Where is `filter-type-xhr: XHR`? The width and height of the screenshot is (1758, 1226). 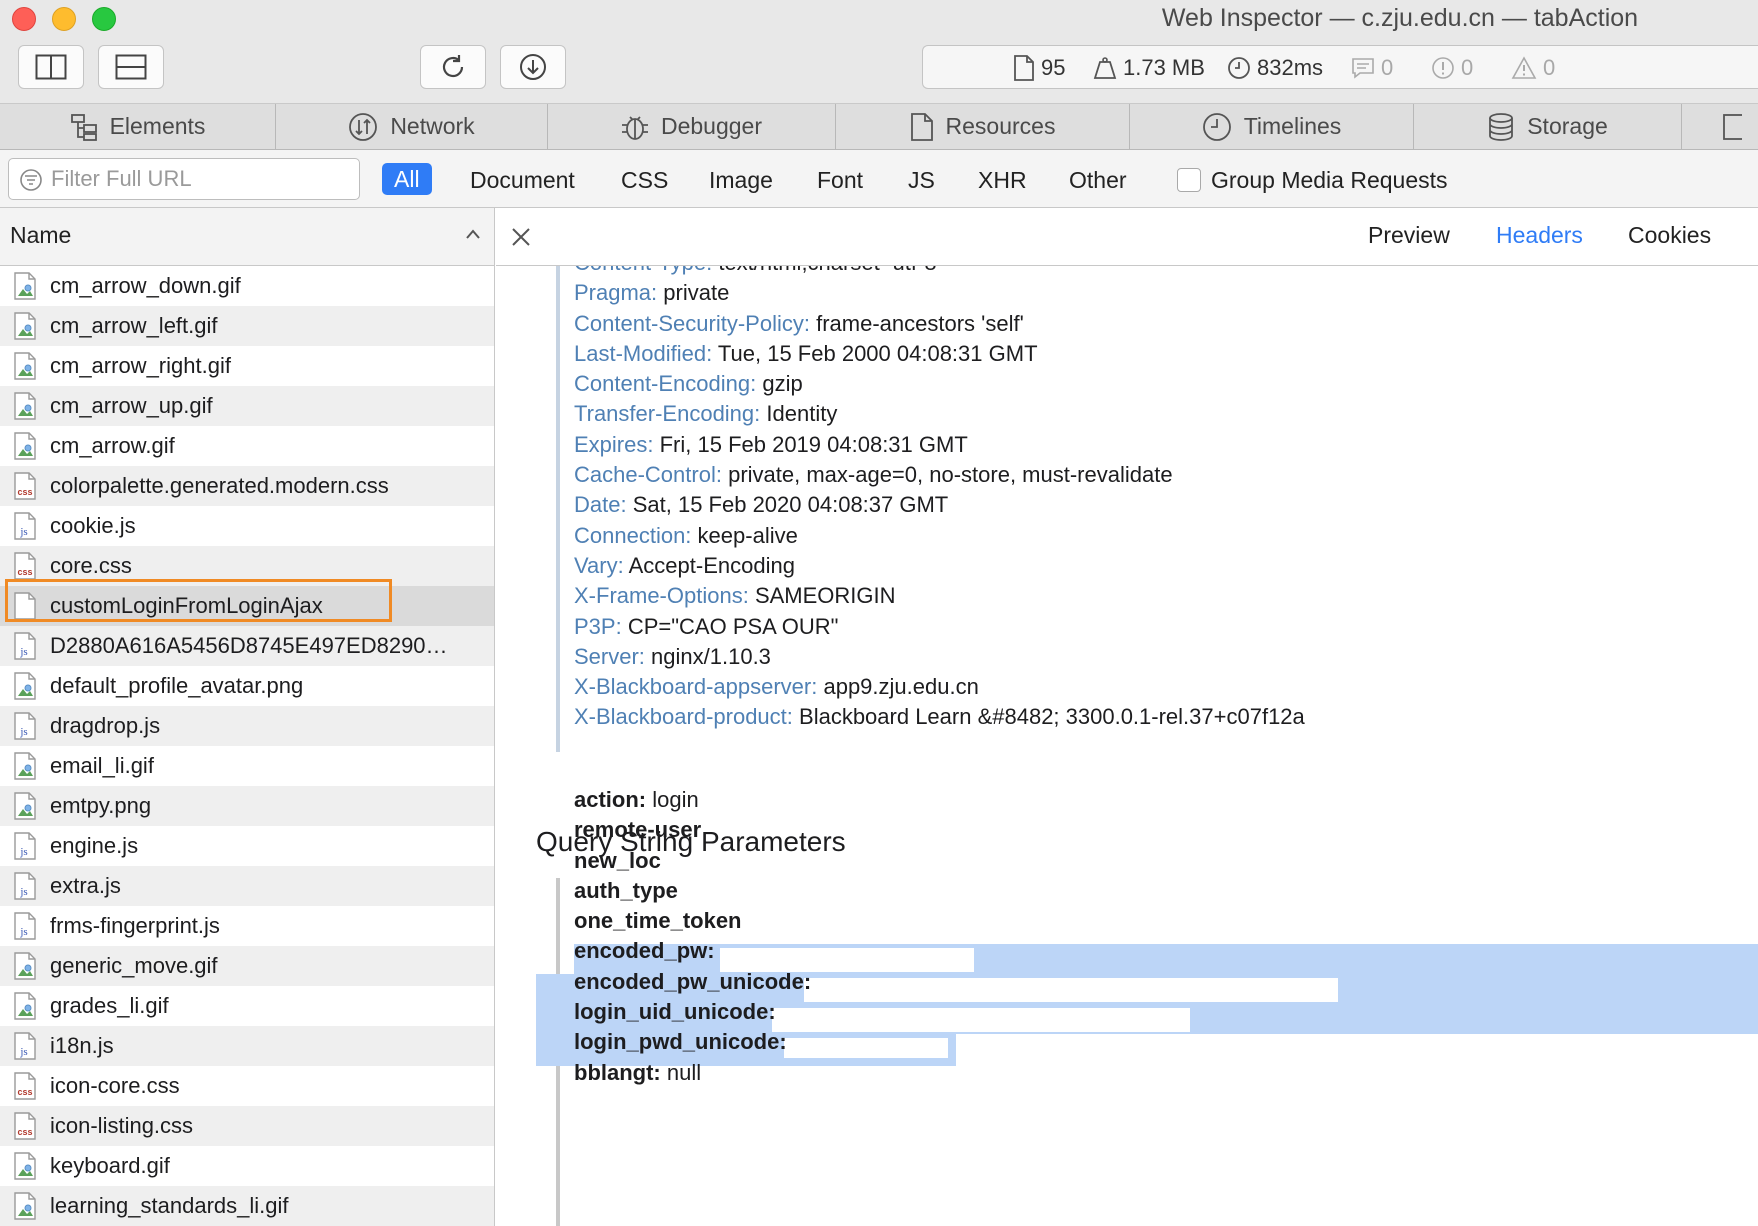
filter-type-xhr: XHR is located at coordinates (1002, 180).